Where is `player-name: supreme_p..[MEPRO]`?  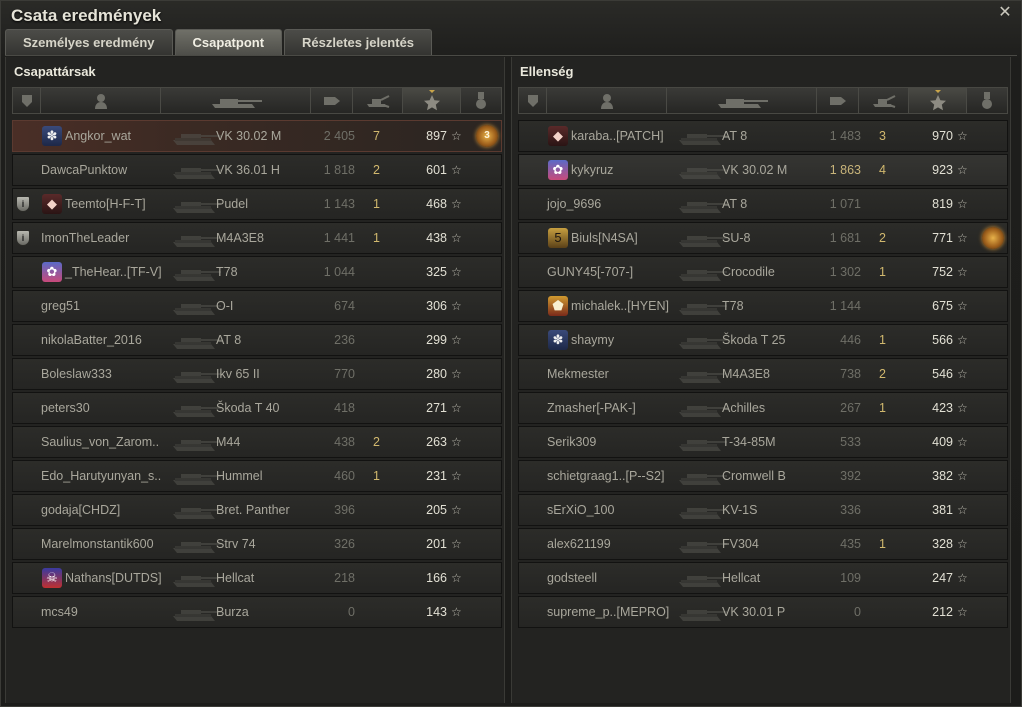
player-name: supreme_p..[MEPRO] is located at coordinates (608, 612).